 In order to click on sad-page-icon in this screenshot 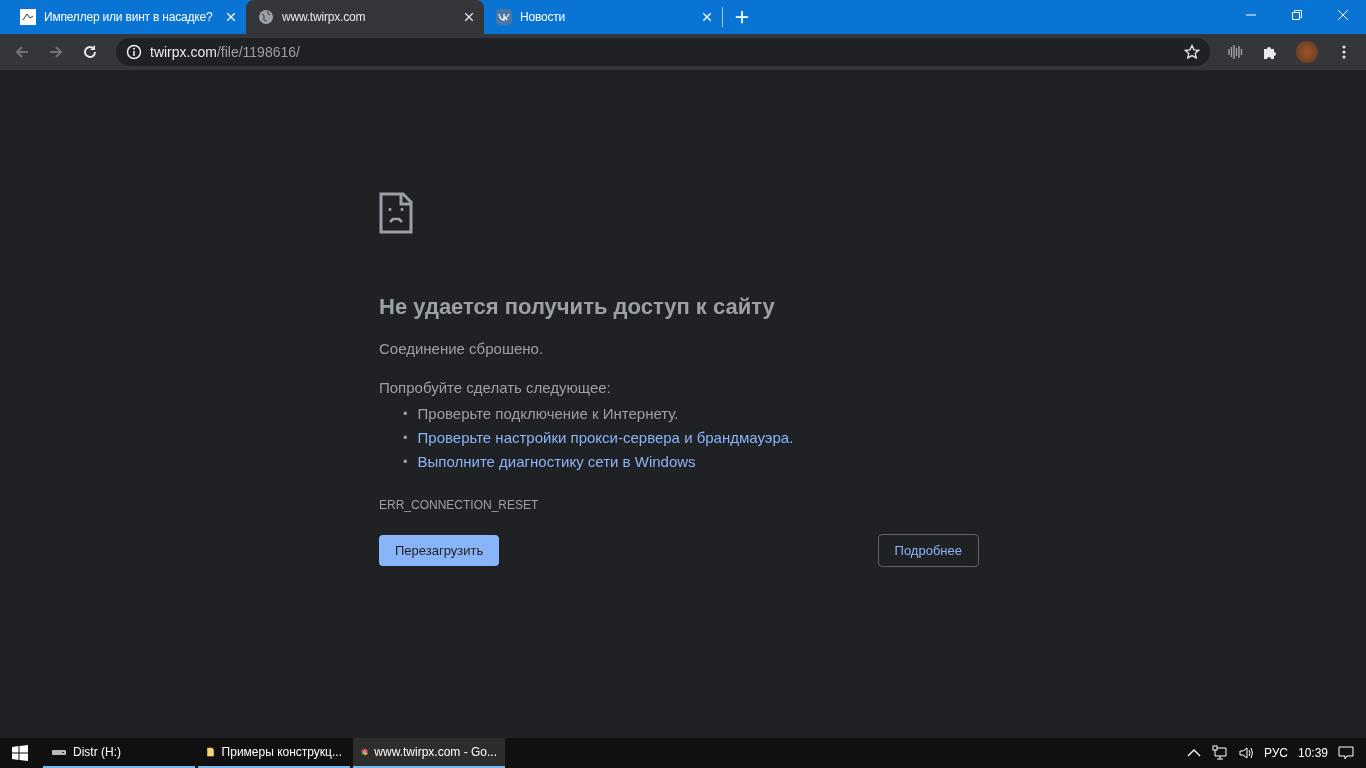, I will do `click(396, 213)`.